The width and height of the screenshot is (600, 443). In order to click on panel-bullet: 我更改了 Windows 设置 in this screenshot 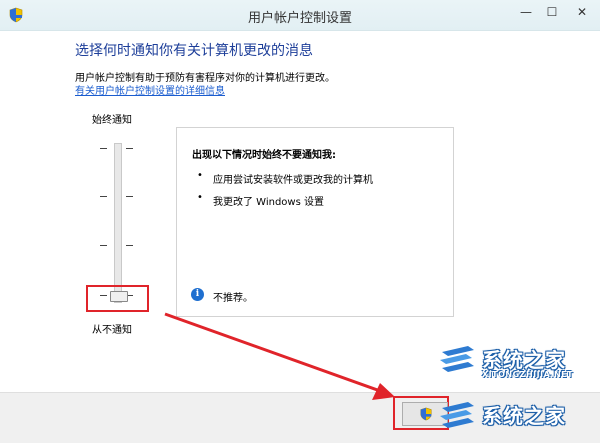, I will do `click(268, 202)`.